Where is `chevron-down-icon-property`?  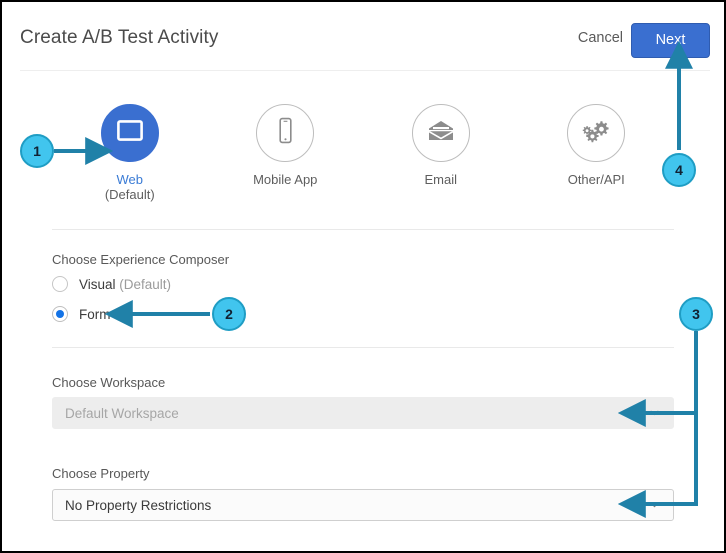
chevron-down-icon-property is located at coordinates (654, 505).